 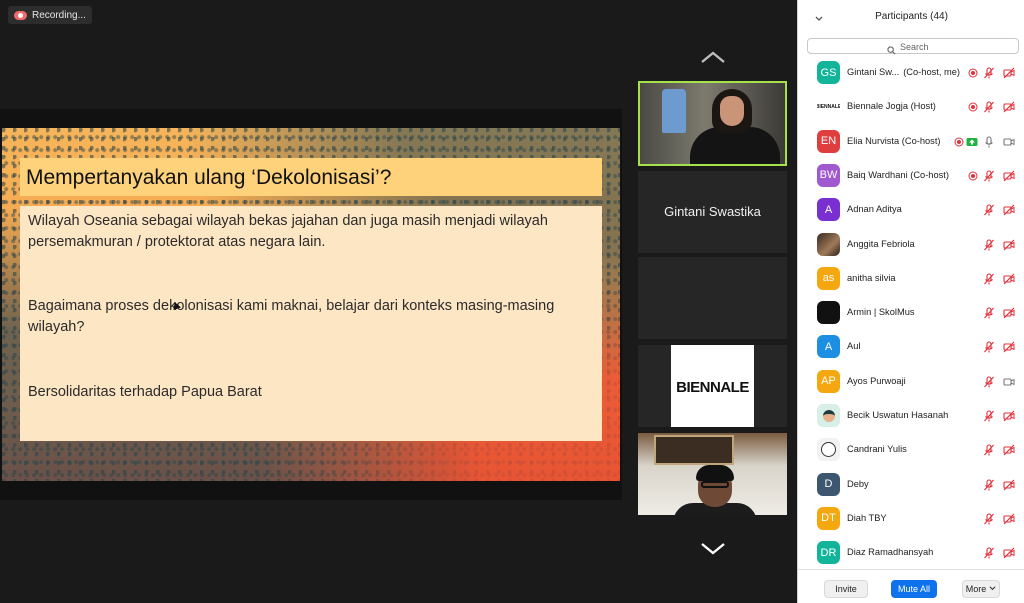 I want to click on participant-name-text: Aul, so click(x=854, y=346).